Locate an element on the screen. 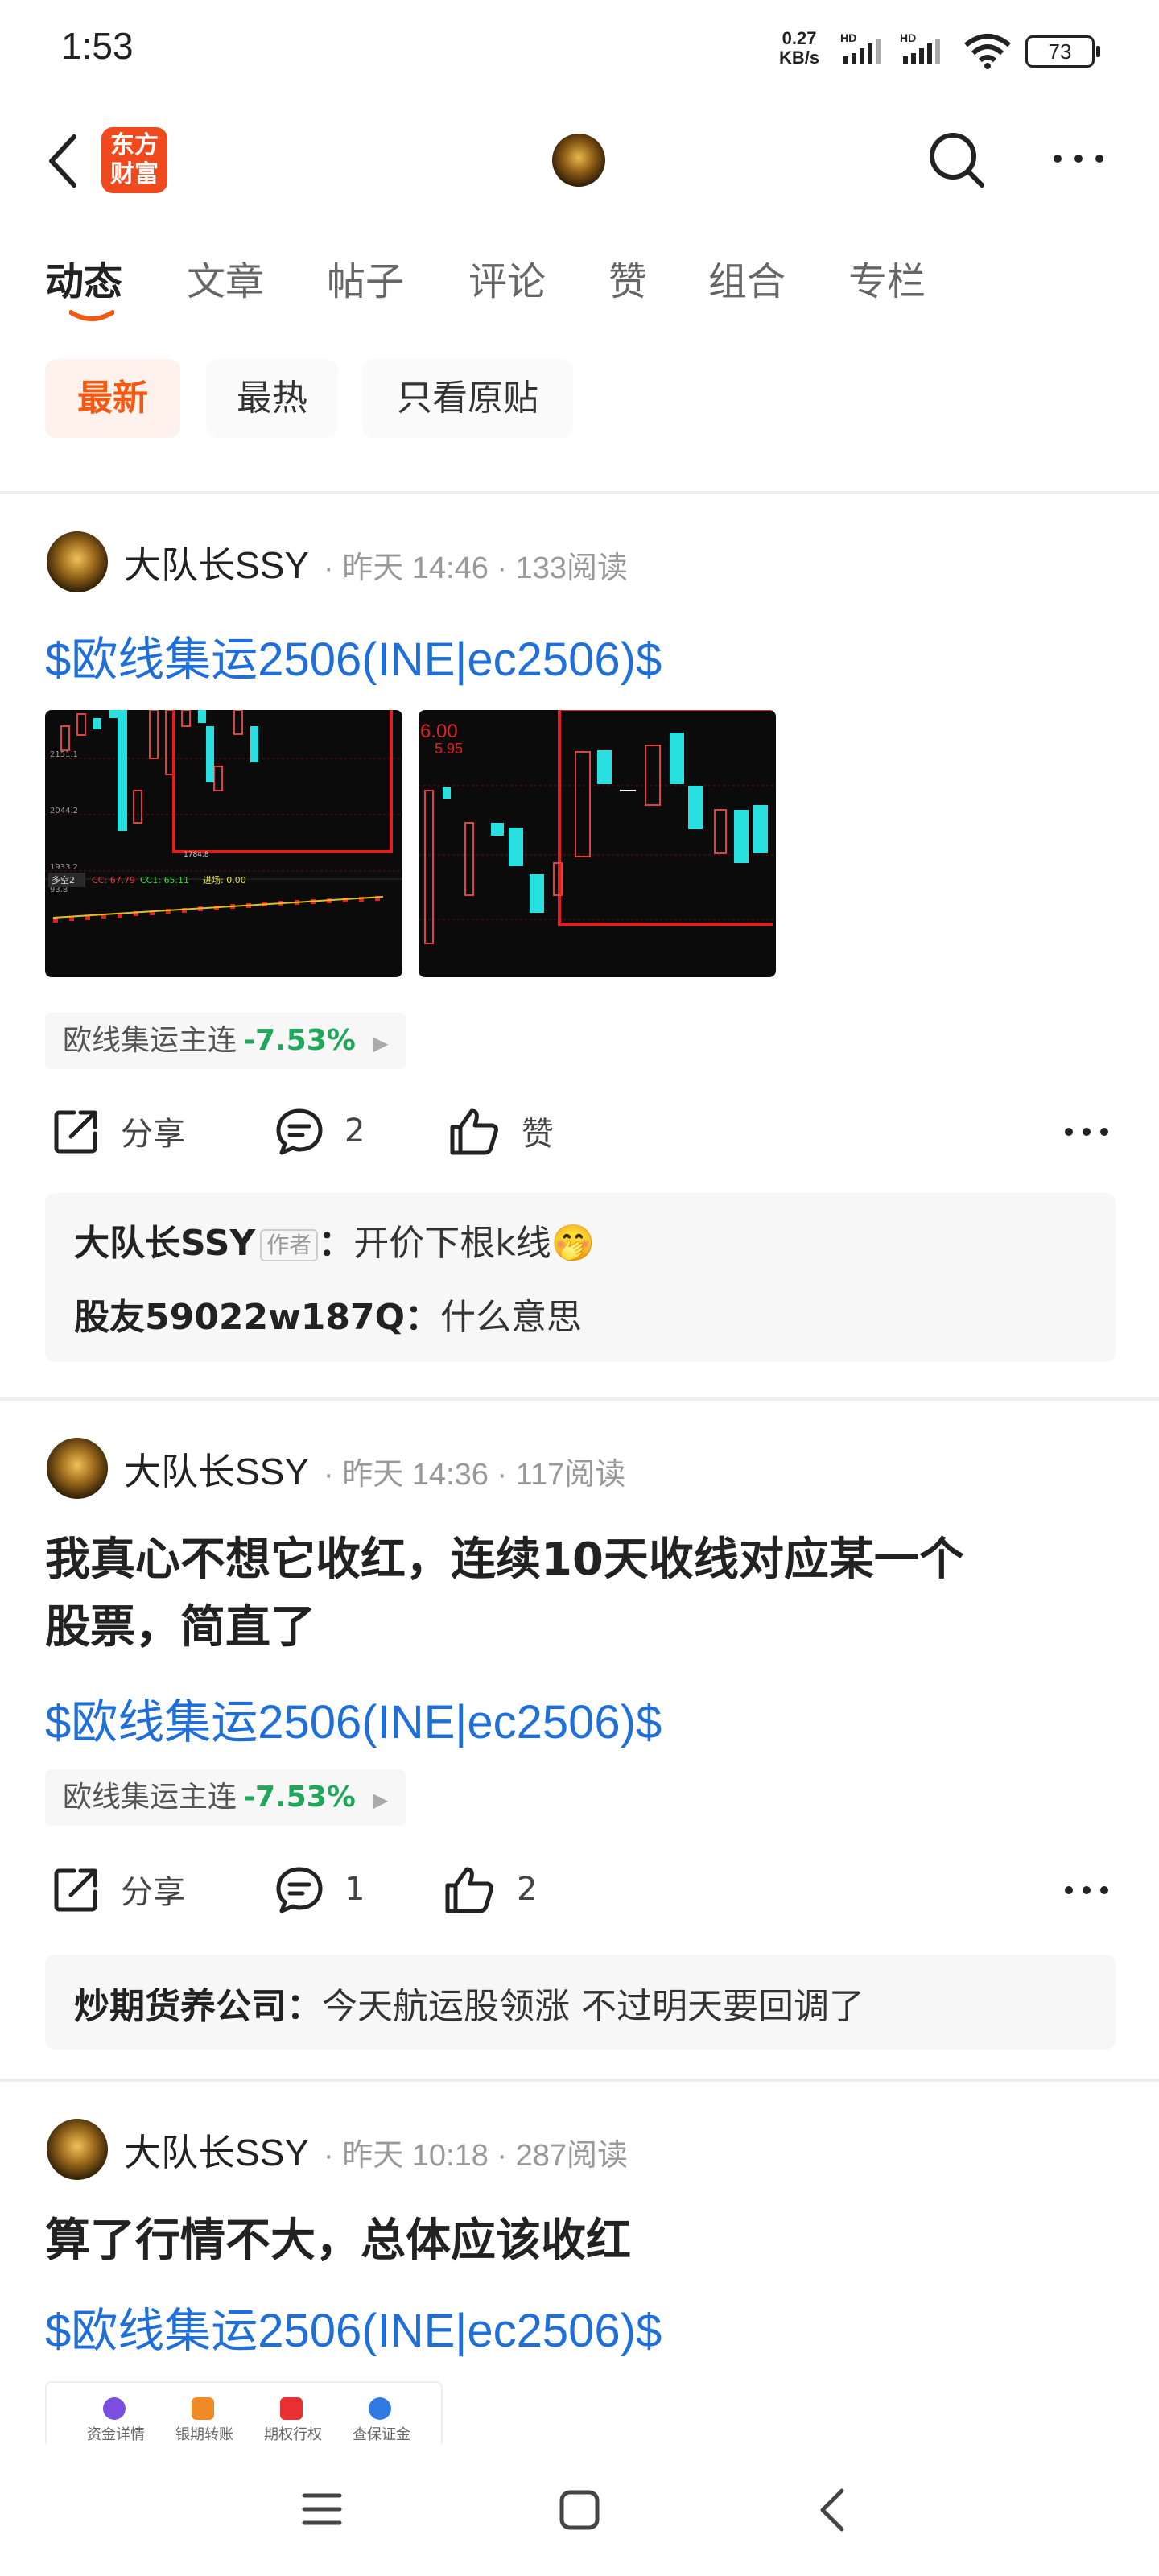 The height and width of the screenshot is (2576, 1159). like-button: 2 is located at coordinates (490, 1889).